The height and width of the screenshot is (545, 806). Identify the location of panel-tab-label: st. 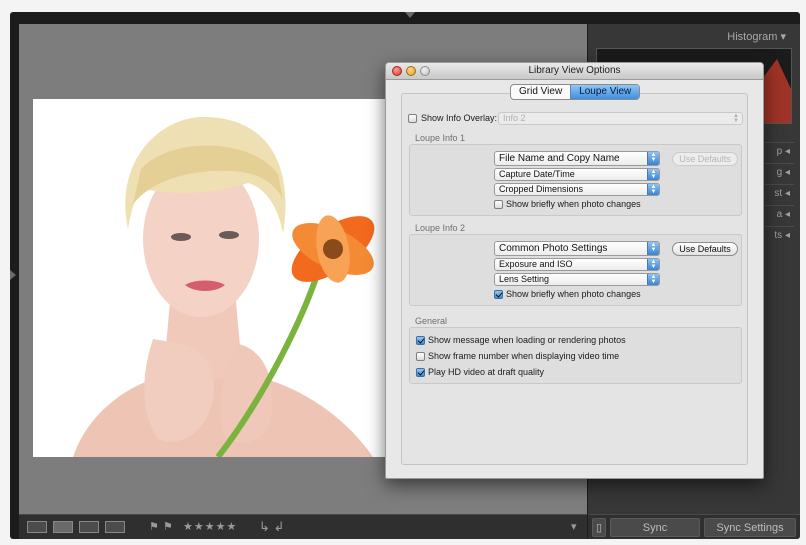
(778, 193).